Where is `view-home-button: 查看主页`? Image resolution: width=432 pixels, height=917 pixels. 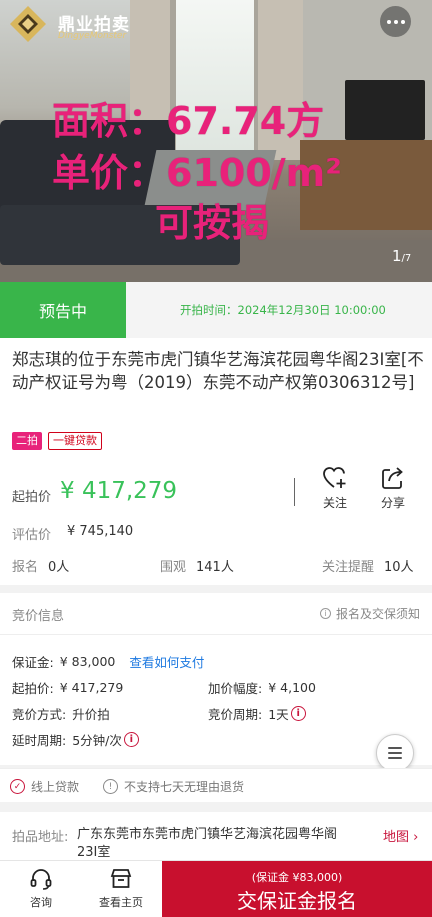 view-home-button: 查看主页 is located at coordinates (121, 888).